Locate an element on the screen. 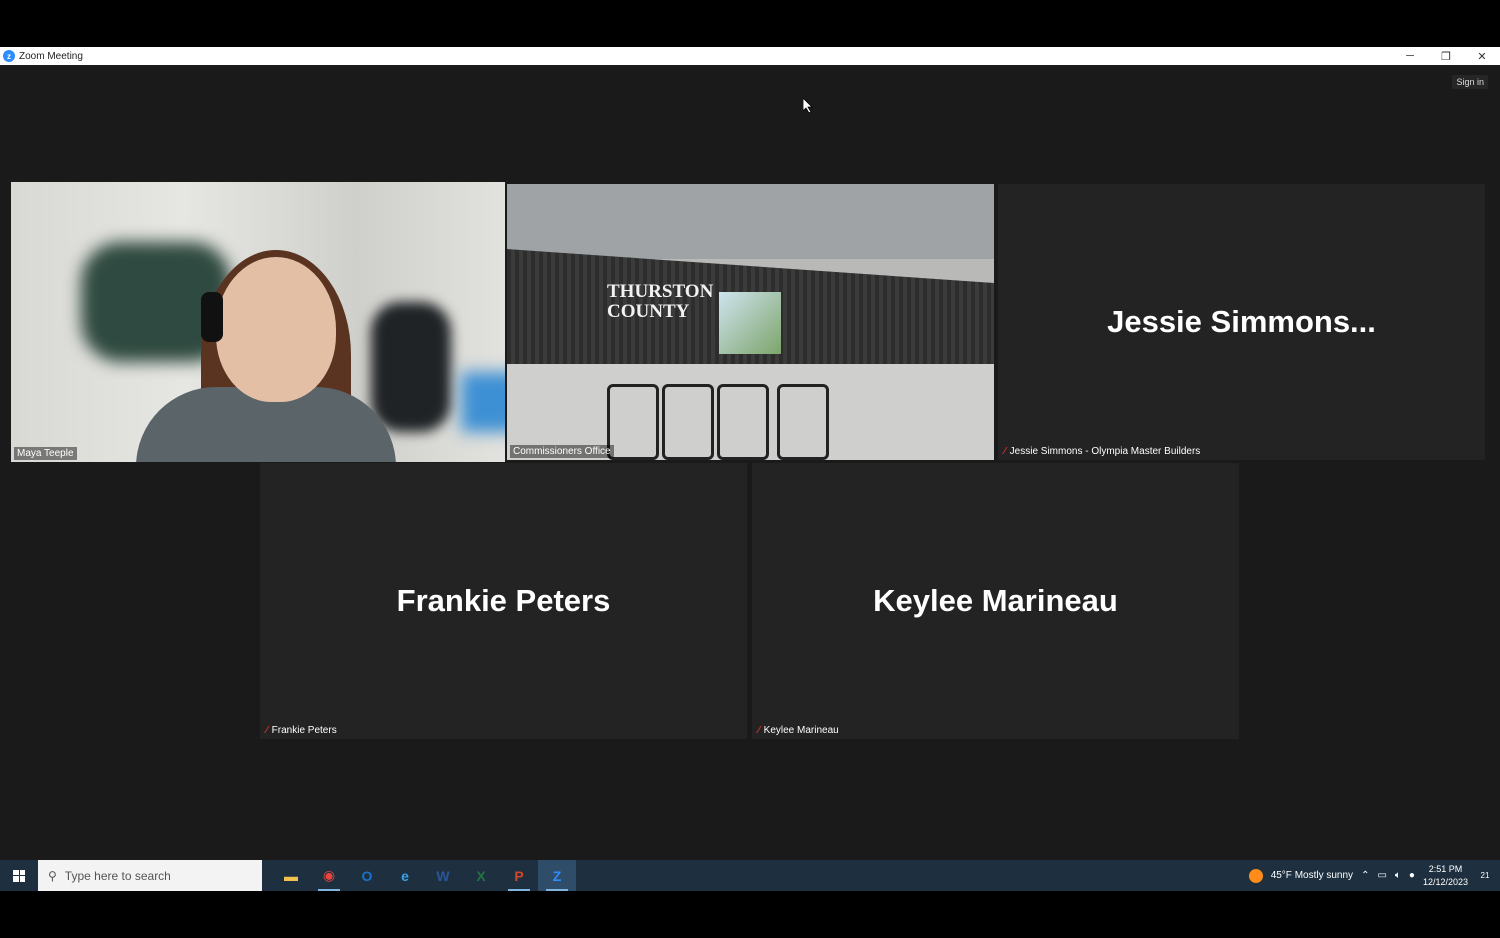 The image size is (1500, 938). taskbar-apps: ▬ ◉ Oe W X P Z is located at coordinates (424, 875).